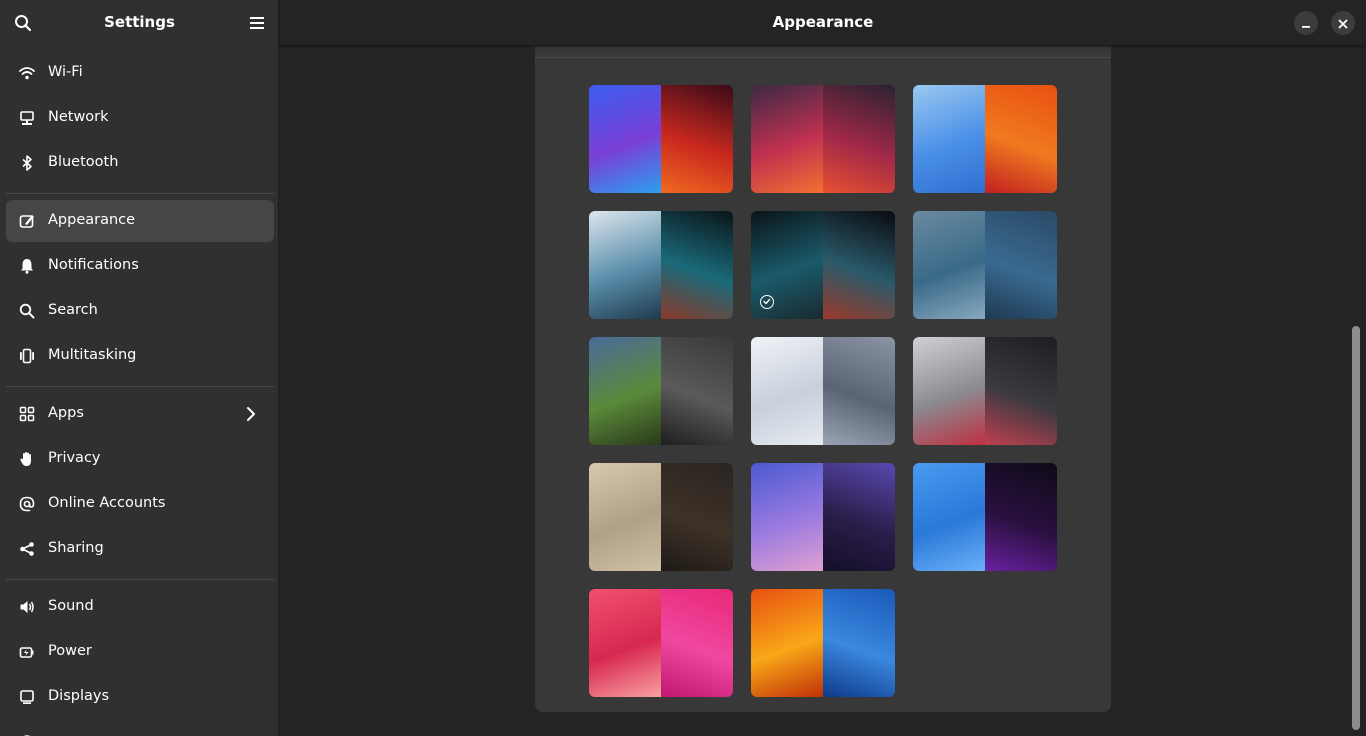 The height and width of the screenshot is (736, 1366). Describe the element at coordinates (27, 163) in the screenshot. I see `bluetooth-icon` at that location.